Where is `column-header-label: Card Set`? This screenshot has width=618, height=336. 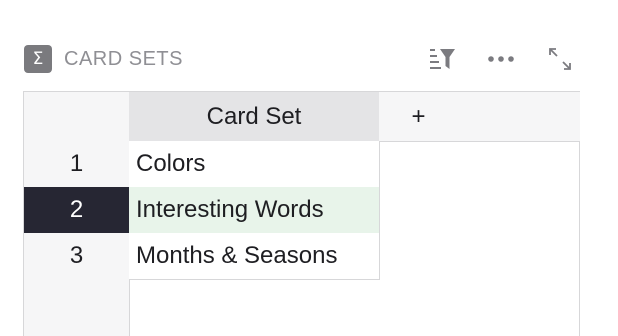
column-header-label: Card Set is located at coordinates (254, 116).